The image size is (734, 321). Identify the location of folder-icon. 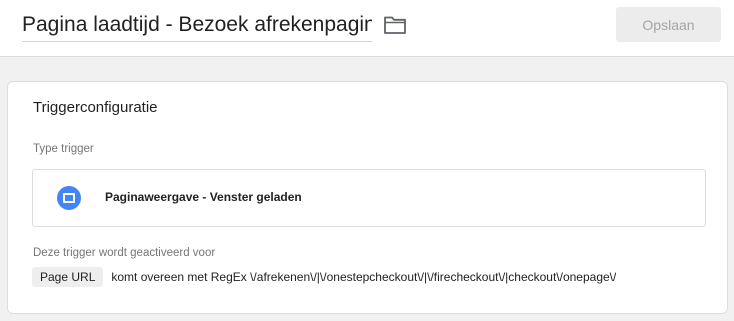
(395, 25).